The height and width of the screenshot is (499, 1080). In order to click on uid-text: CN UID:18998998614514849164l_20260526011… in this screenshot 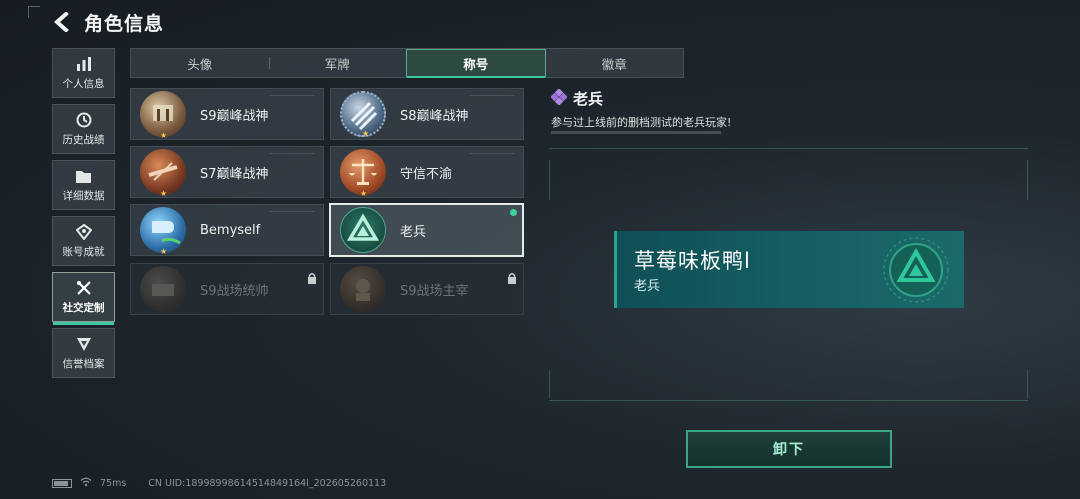, I will do `click(267, 483)`.